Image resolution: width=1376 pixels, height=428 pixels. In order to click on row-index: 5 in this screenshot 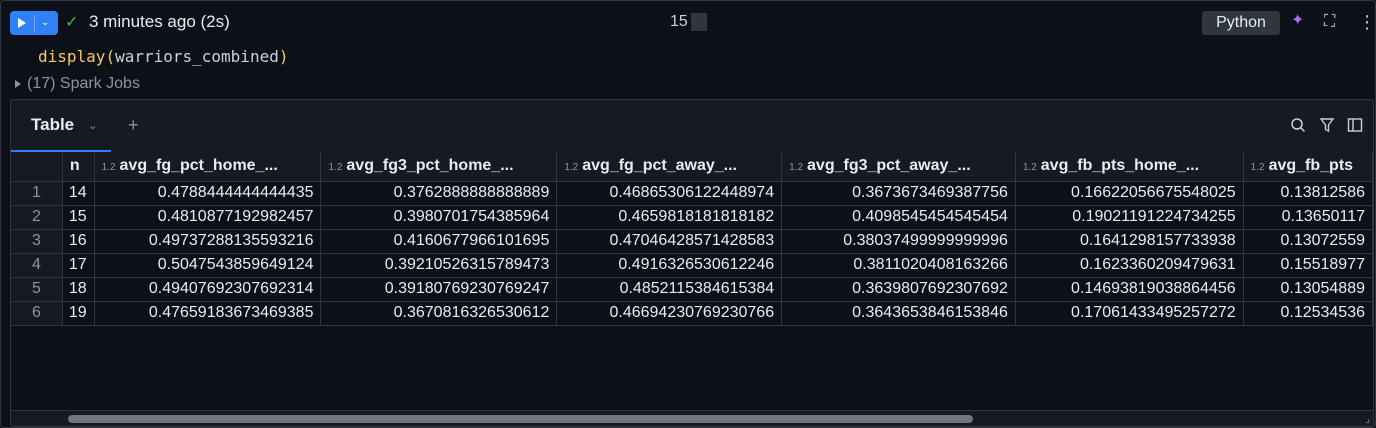, I will do `click(37, 289)`.